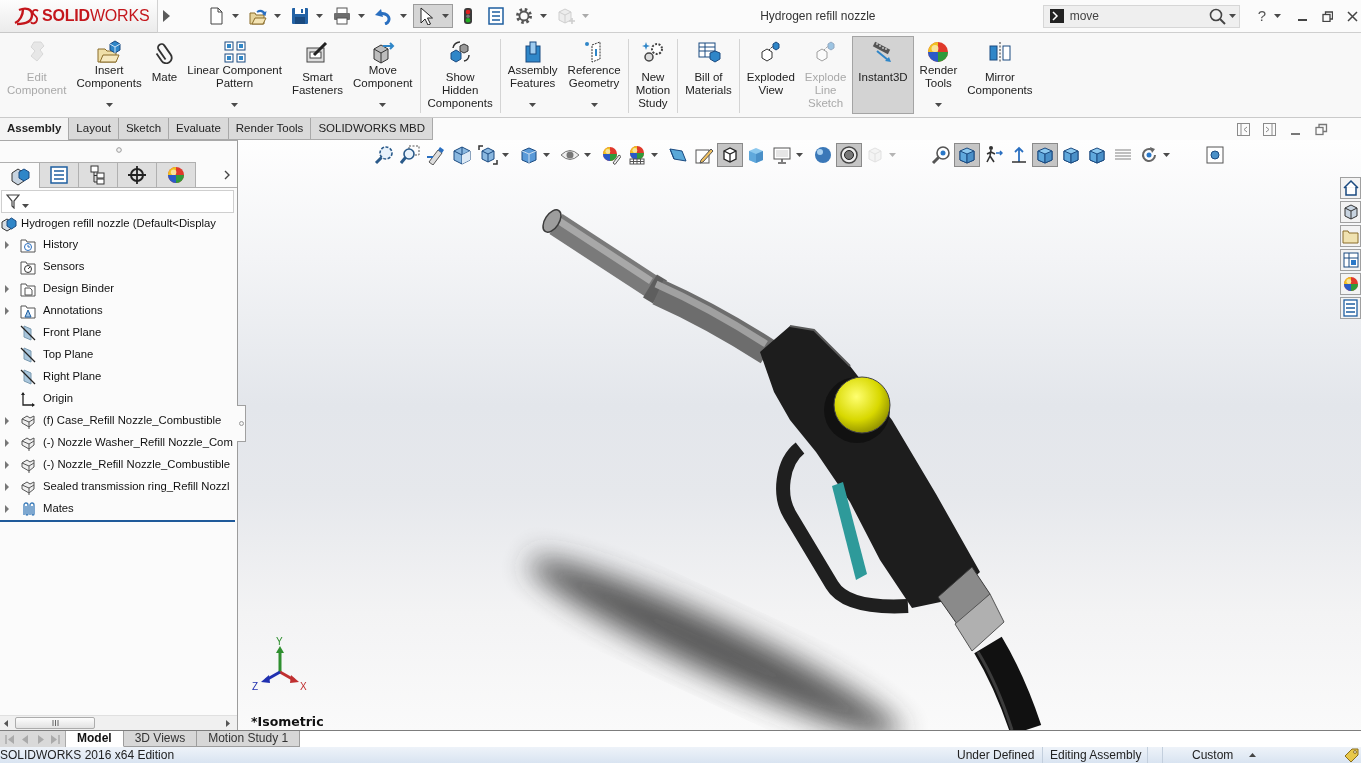  Describe the element at coordinates (1350, 212) in the screenshot. I see `cube-library-icon` at that location.